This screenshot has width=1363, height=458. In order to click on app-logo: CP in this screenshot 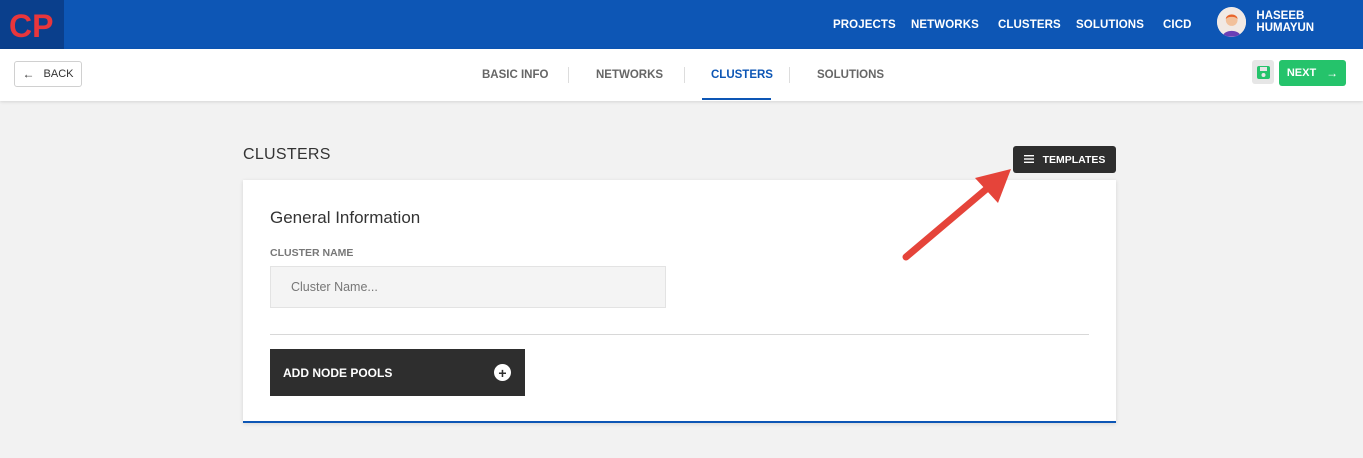, I will do `click(32, 24)`.